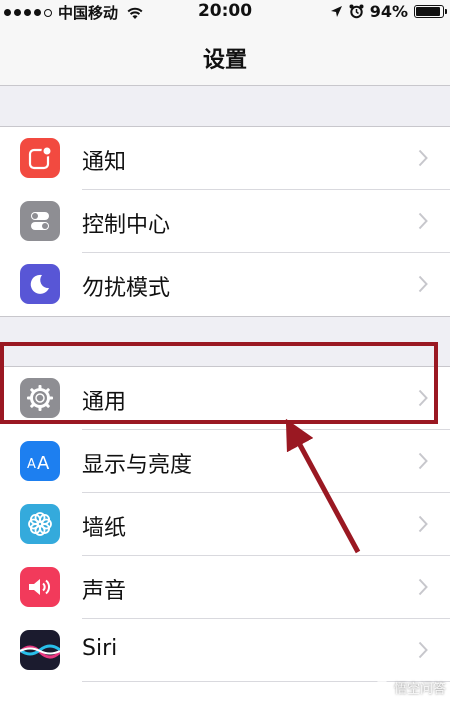  Describe the element at coordinates (40, 587) in the screenshot. I see `sounds-icon` at that location.